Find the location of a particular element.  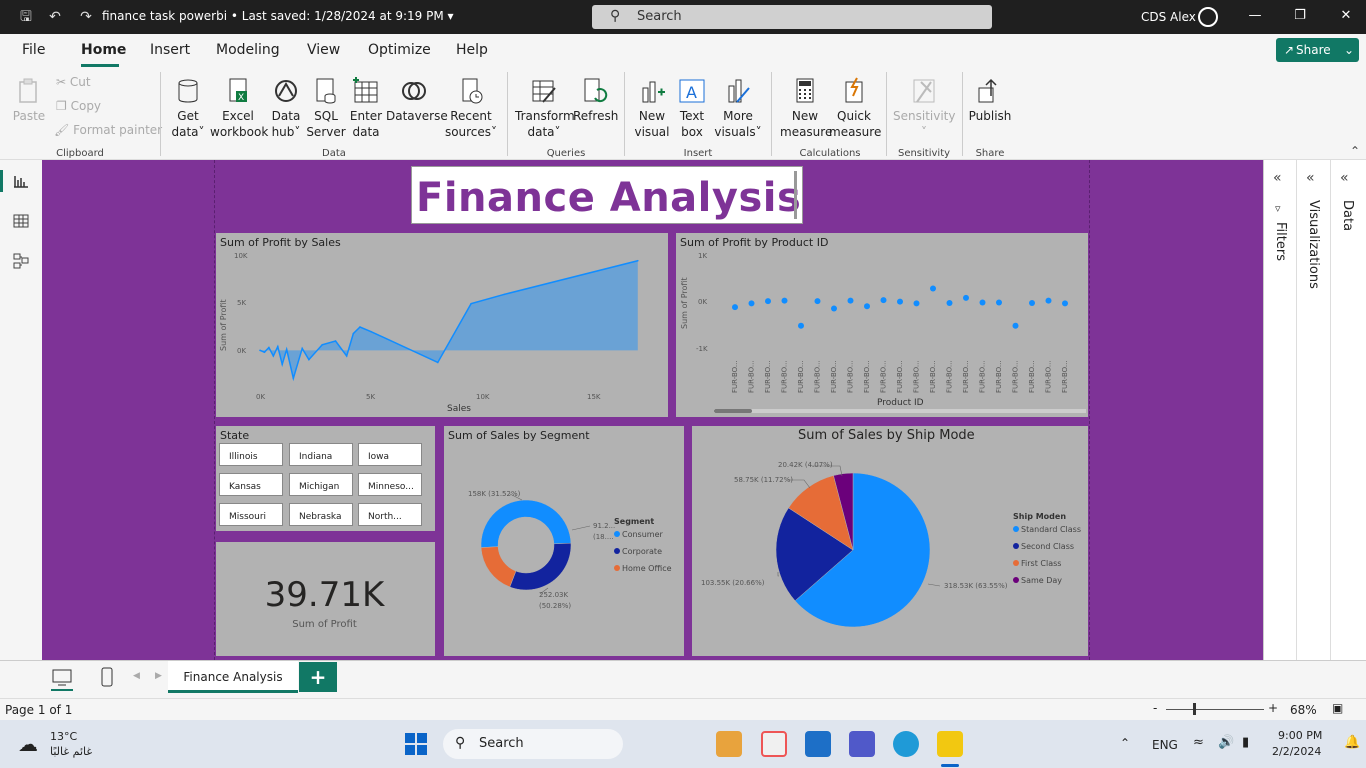

legend-item: Consumer is located at coordinates (643, 538).